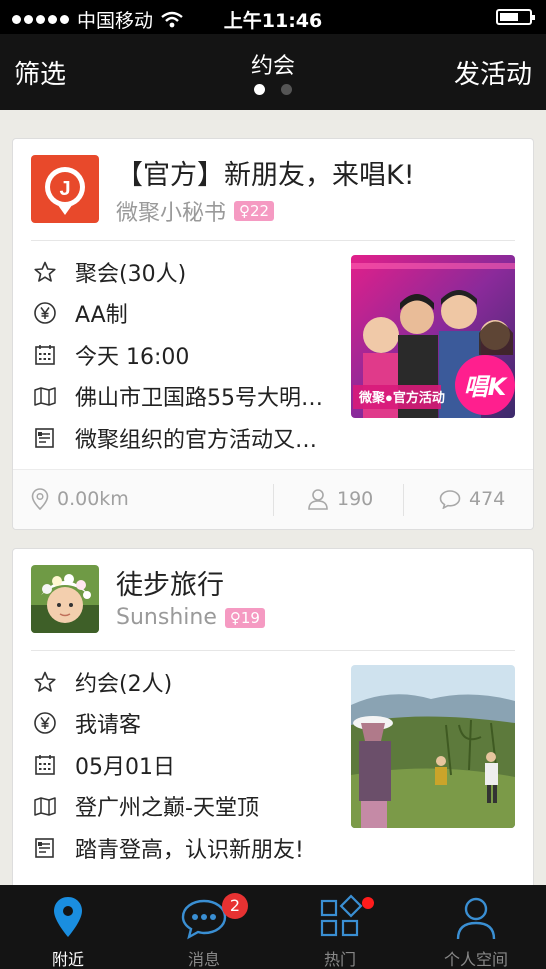 The height and width of the screenshot is (969, 546). I want to click on time-row: 今天 16:00, so click(183, 355).